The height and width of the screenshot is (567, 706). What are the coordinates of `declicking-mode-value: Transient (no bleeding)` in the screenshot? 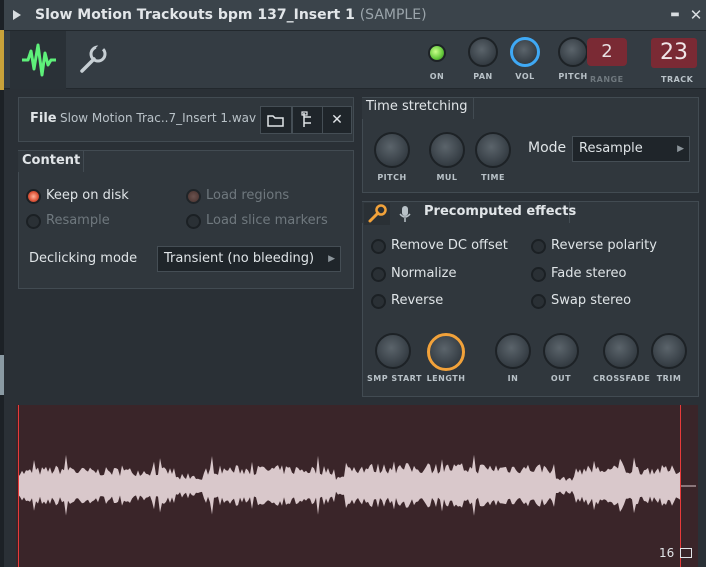 It's located at (239, 258).